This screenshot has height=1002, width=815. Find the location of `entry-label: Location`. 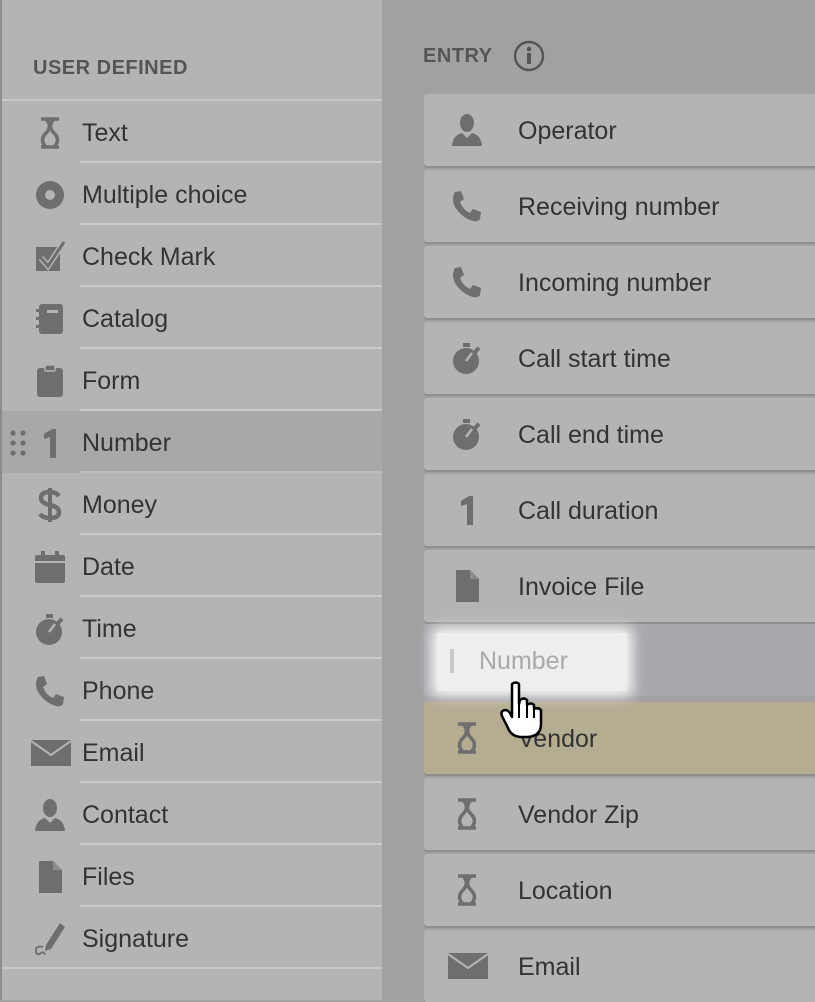

entry-label: Location is located at coordinates (565, 891).